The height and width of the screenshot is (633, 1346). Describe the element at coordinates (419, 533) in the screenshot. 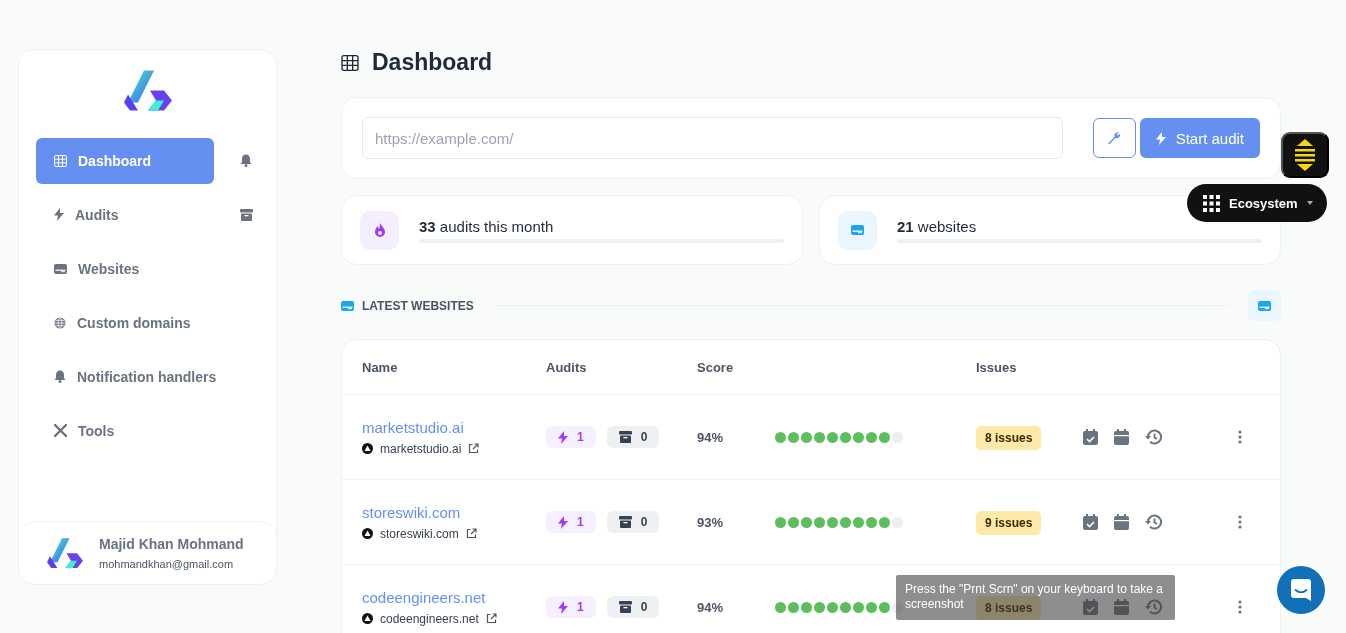

I see `domain-text: storeswiki.com` at that location.